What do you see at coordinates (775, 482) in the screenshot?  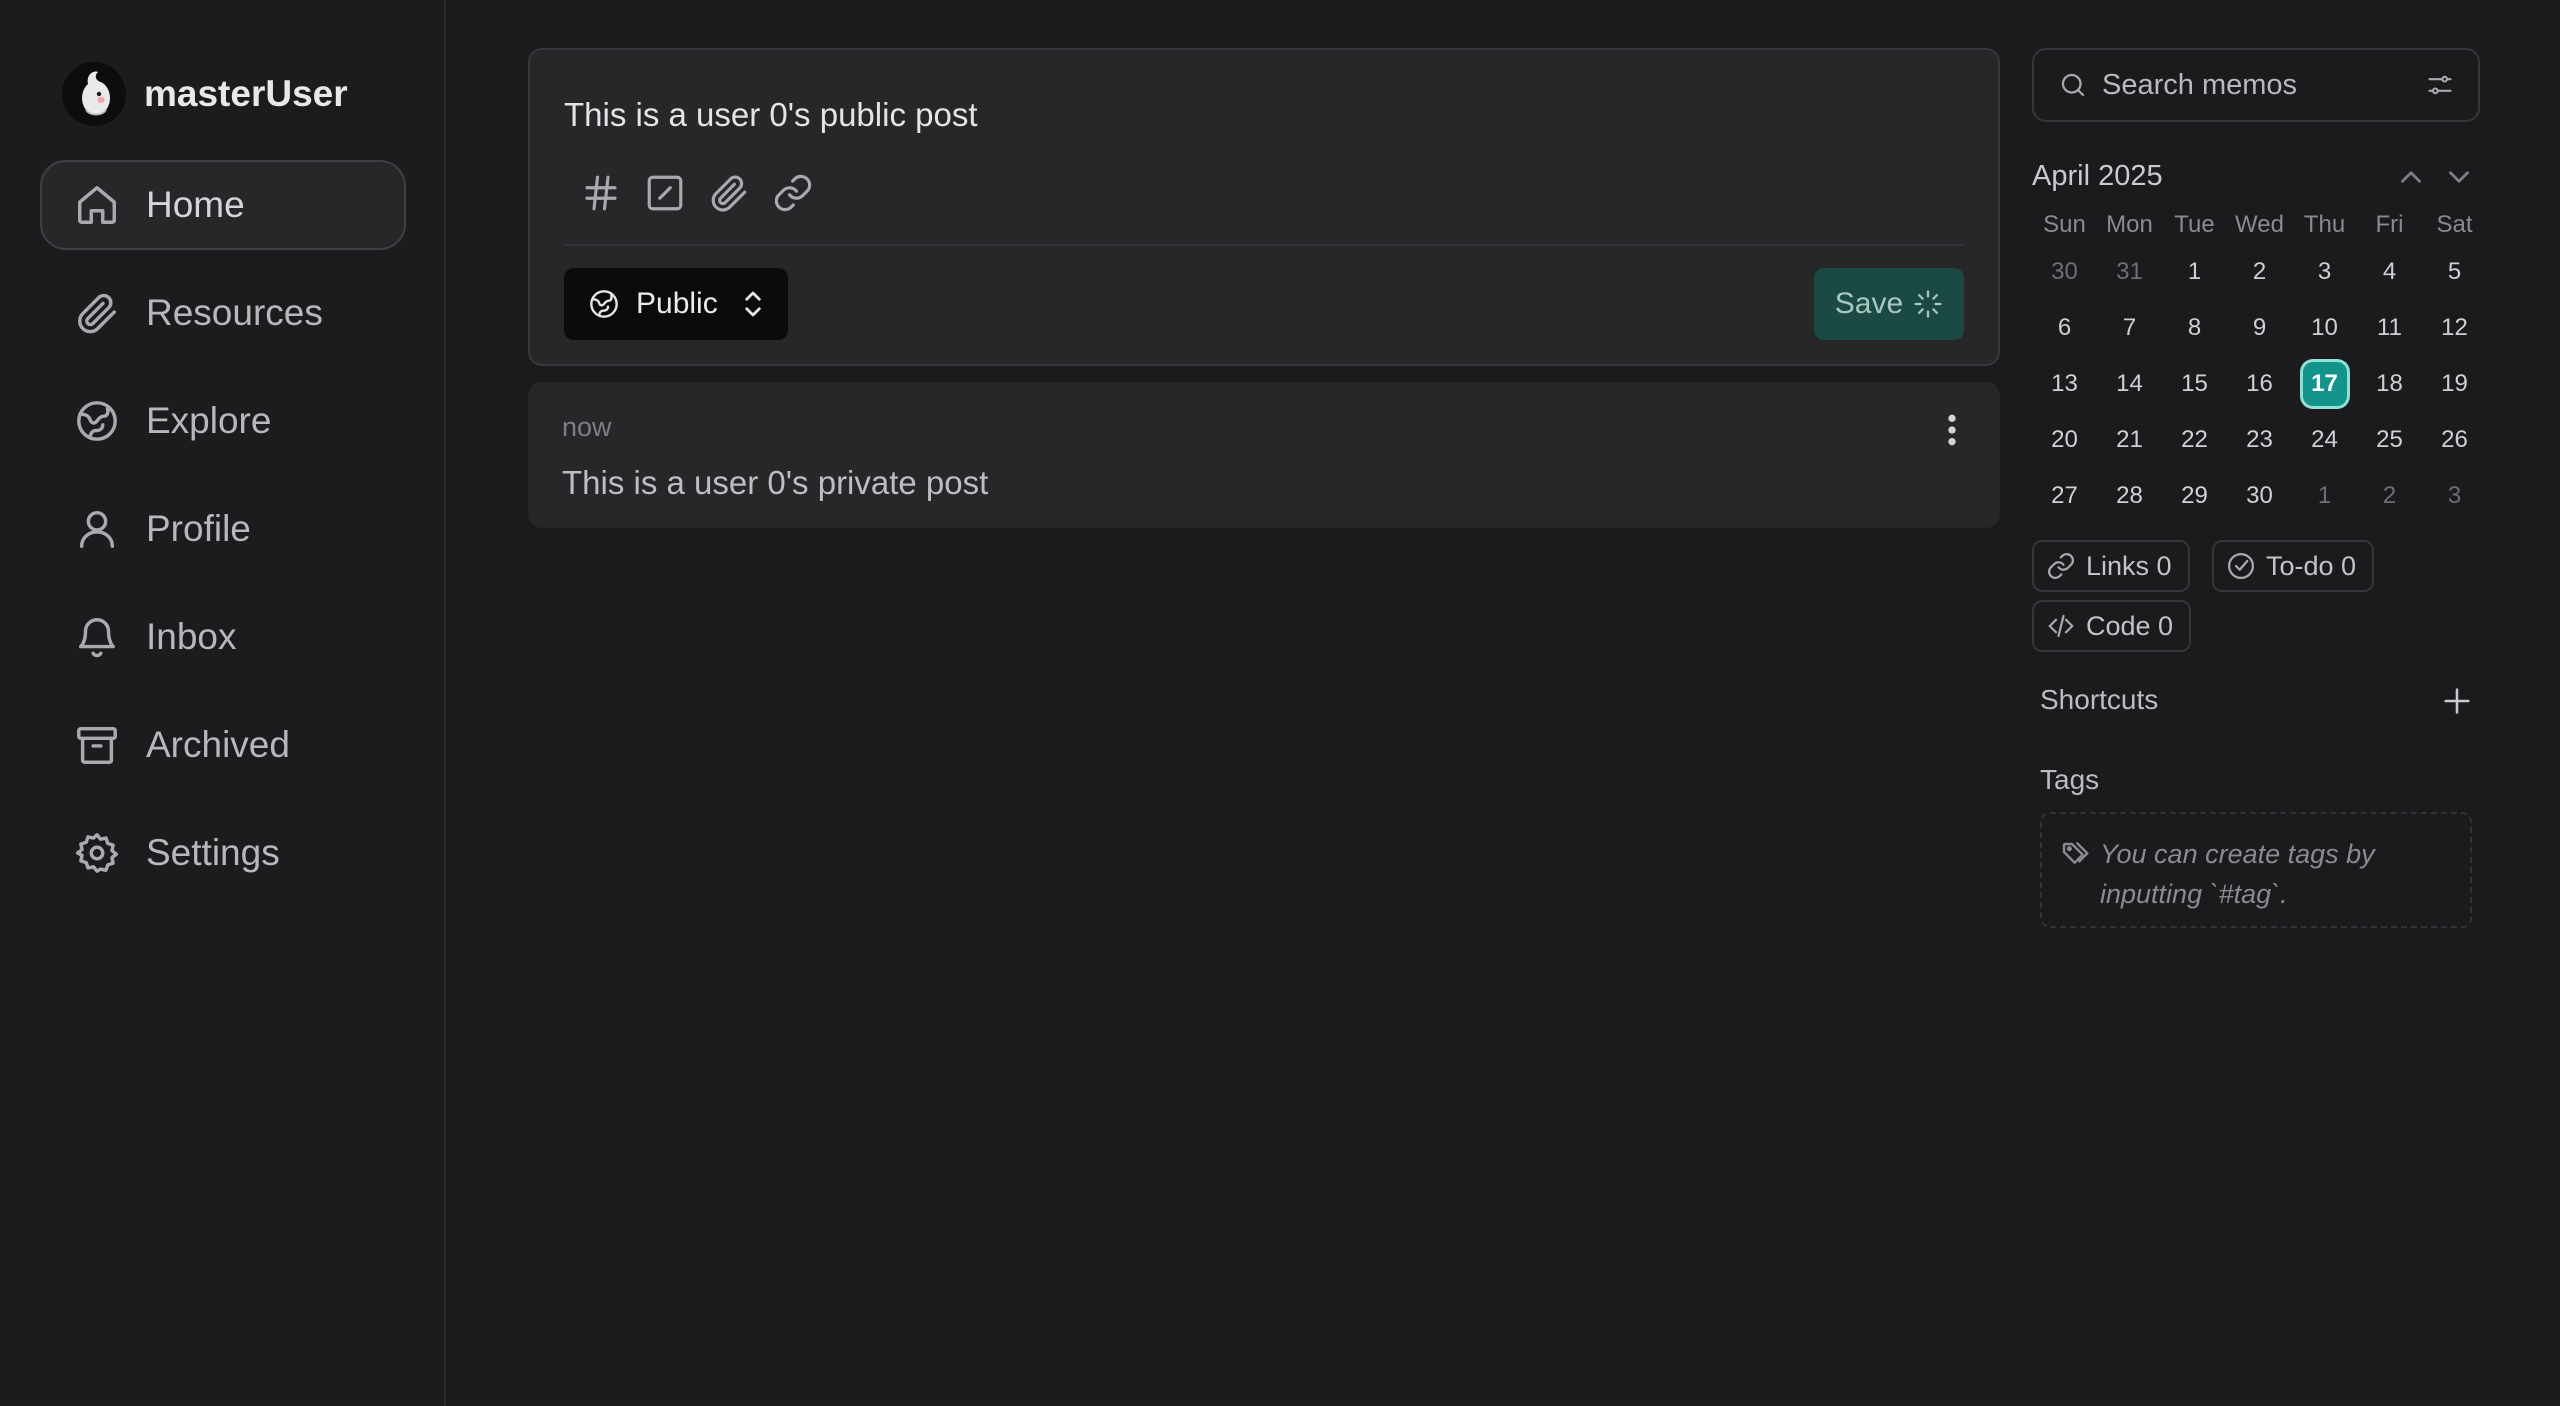 I see `memo-content: This is a user 0's private post` at bounding box center [775, 482].